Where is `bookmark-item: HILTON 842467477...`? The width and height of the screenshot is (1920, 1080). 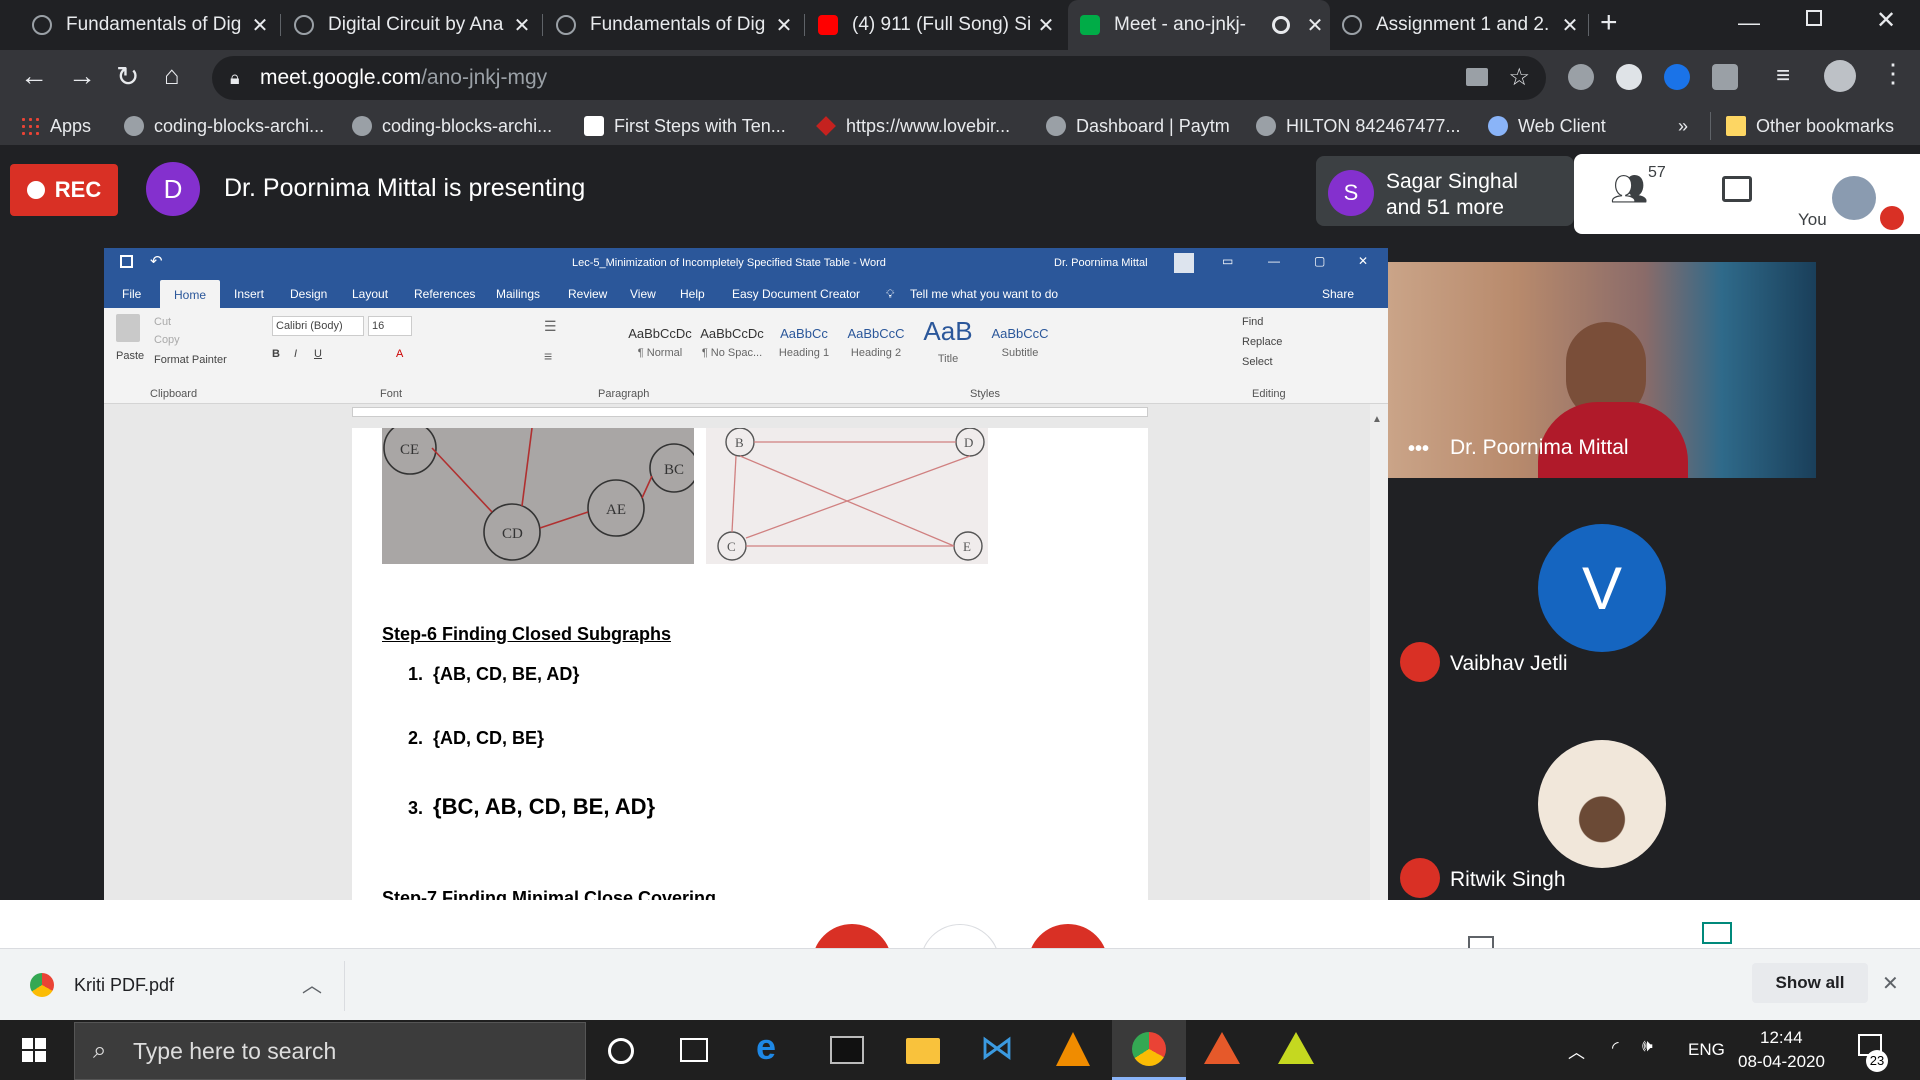
bookmark-item: HILTON 842467477... is located at coordinates (1358, 126).